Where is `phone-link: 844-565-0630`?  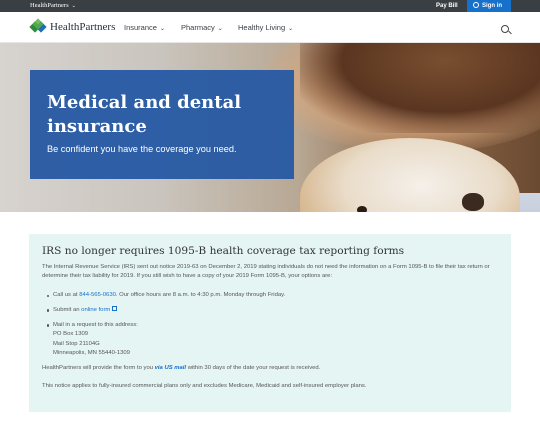
phone-link: 844-565-0630 is located at coordinates (97, 295).